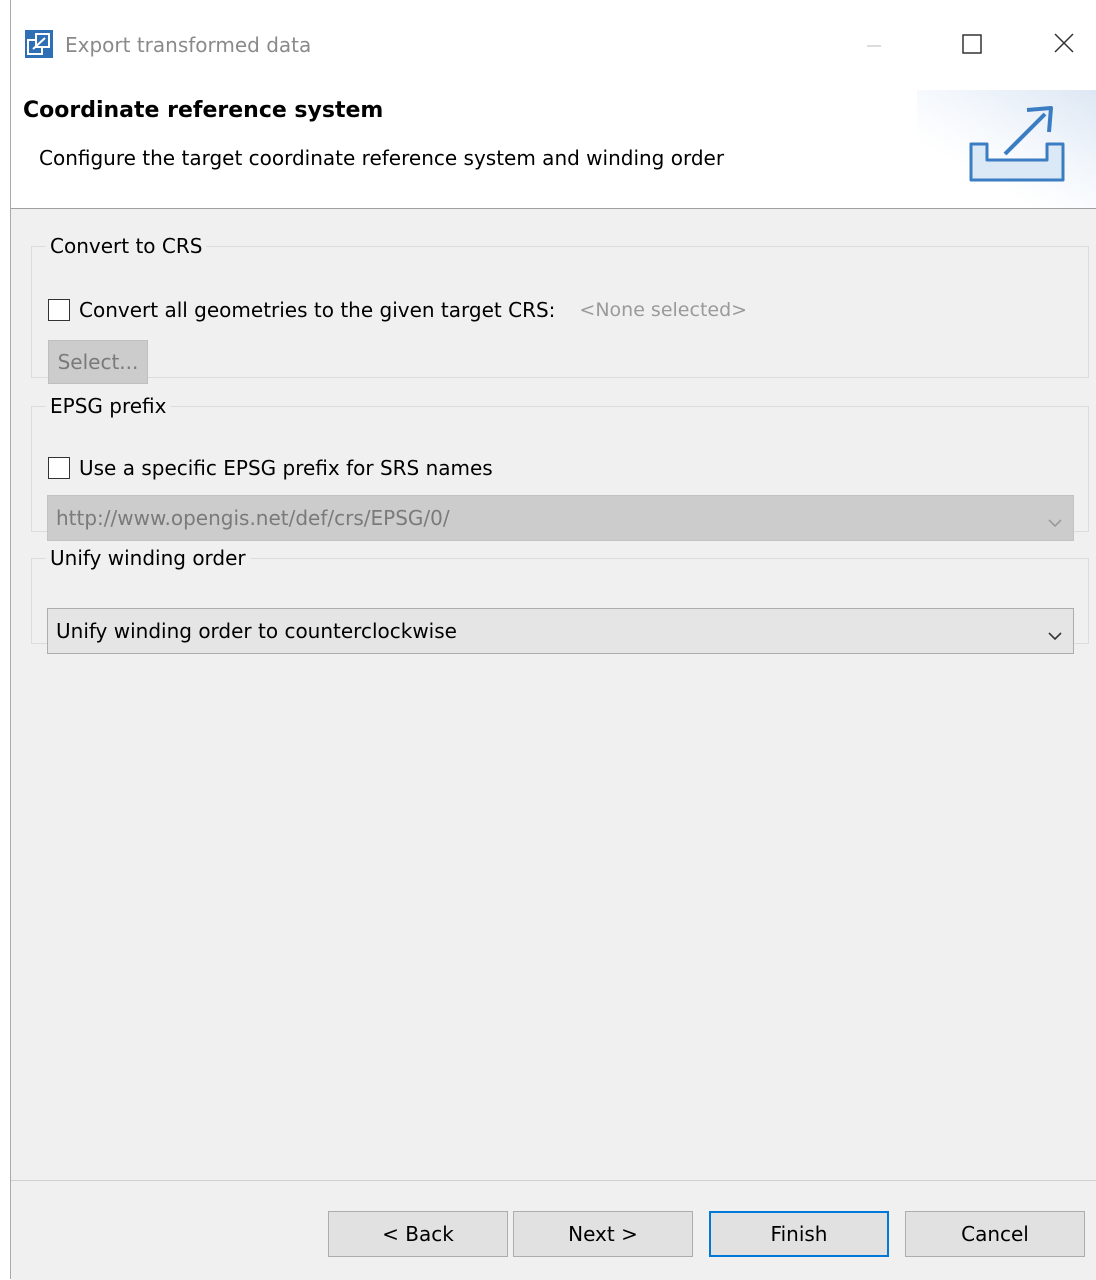 Image resolution: width=1096 pixels, height=1280 pixels. What do you see at coordinates (560, 518) in the screenshot?
I see `epsg-prefix-combo: http://www.opengis.net/def/crs/EPSG/0/` at bounding box center [560, 518].